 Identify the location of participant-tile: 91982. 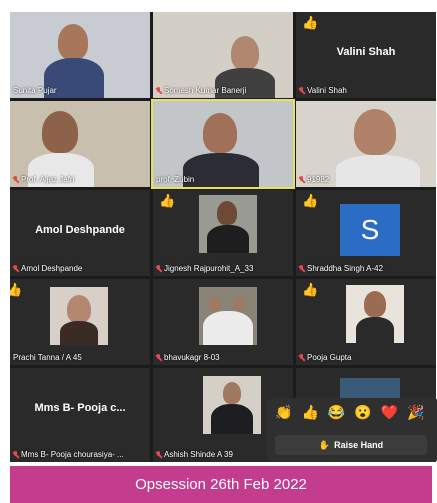
(366, 144).